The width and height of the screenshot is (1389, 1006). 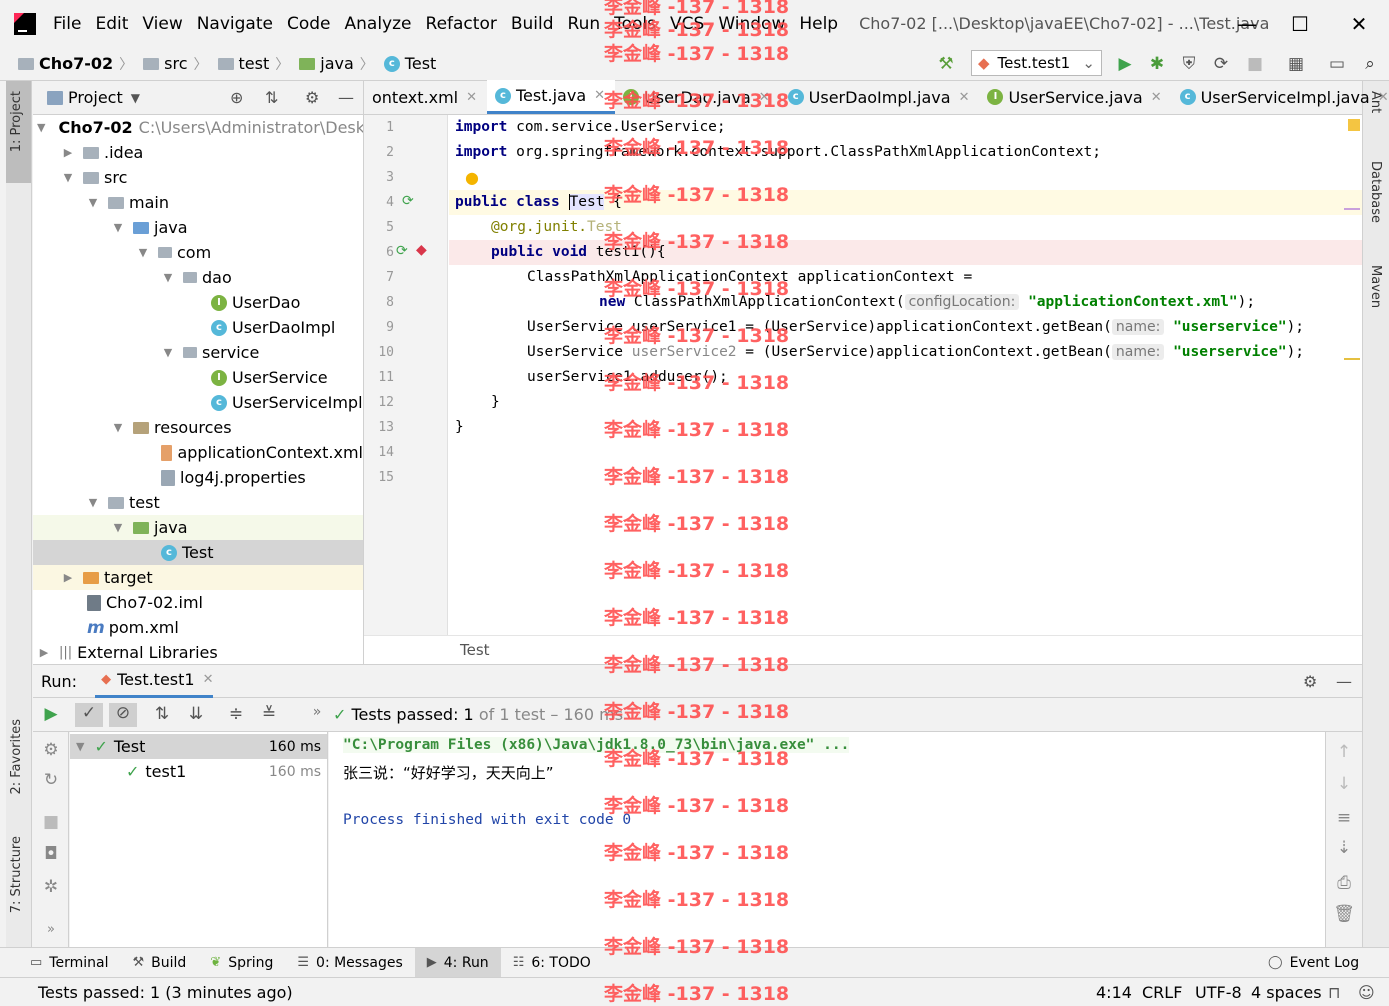 What do you see at coordinates (1036, 63) in the screenshot?
I see `run-configuration-select: ◆ Test.test1 ⌄` at bounding box center [1036, 63].